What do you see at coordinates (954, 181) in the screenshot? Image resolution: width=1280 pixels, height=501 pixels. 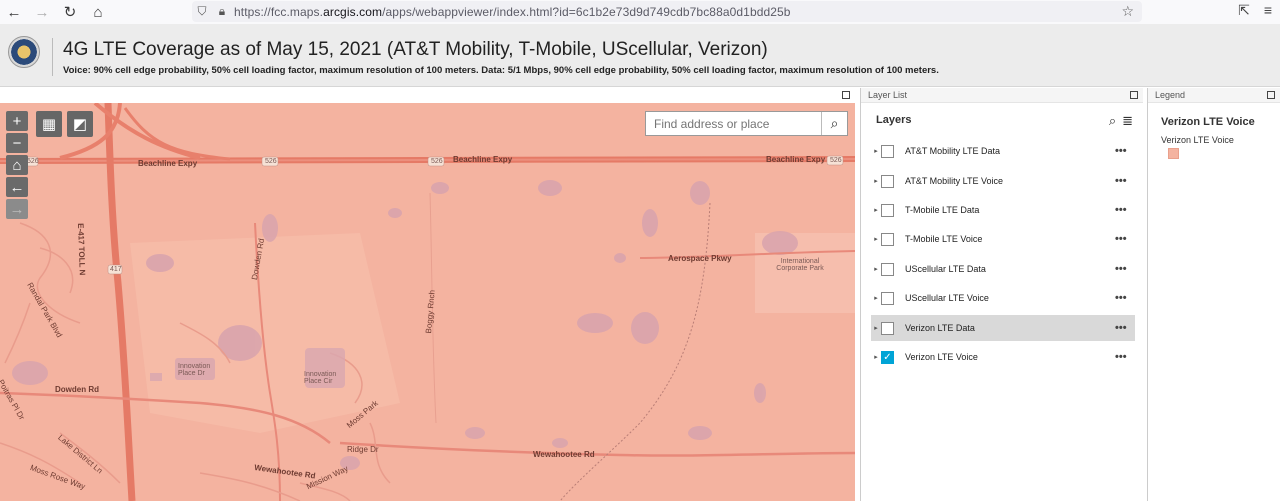 I see `layer-label: AT&T Mobility LTE Voice` at bounding box center [954, 181].